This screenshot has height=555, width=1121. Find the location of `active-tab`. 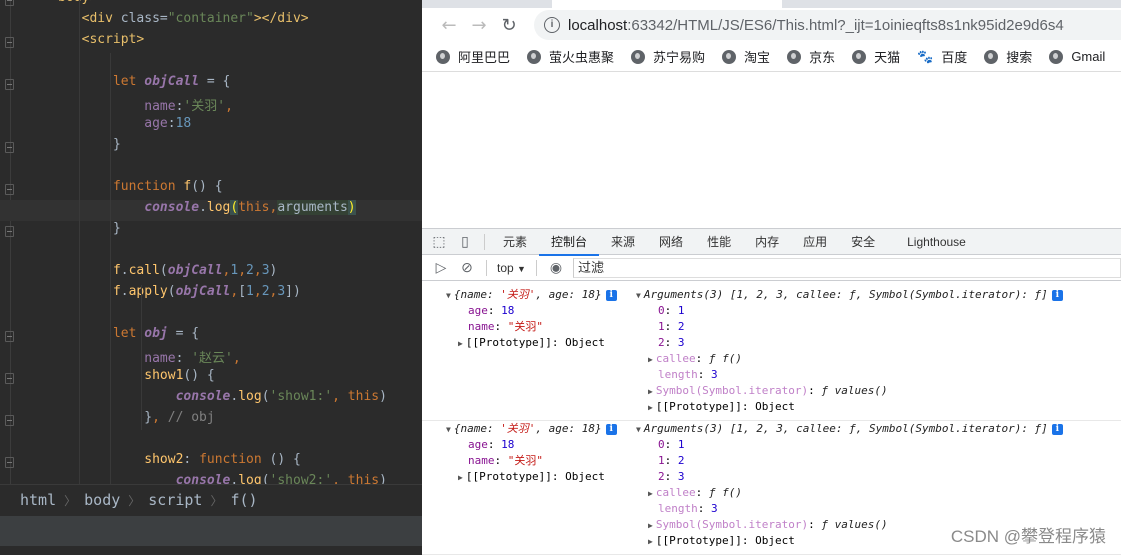

active-tab is located at coordinates (667, 4).